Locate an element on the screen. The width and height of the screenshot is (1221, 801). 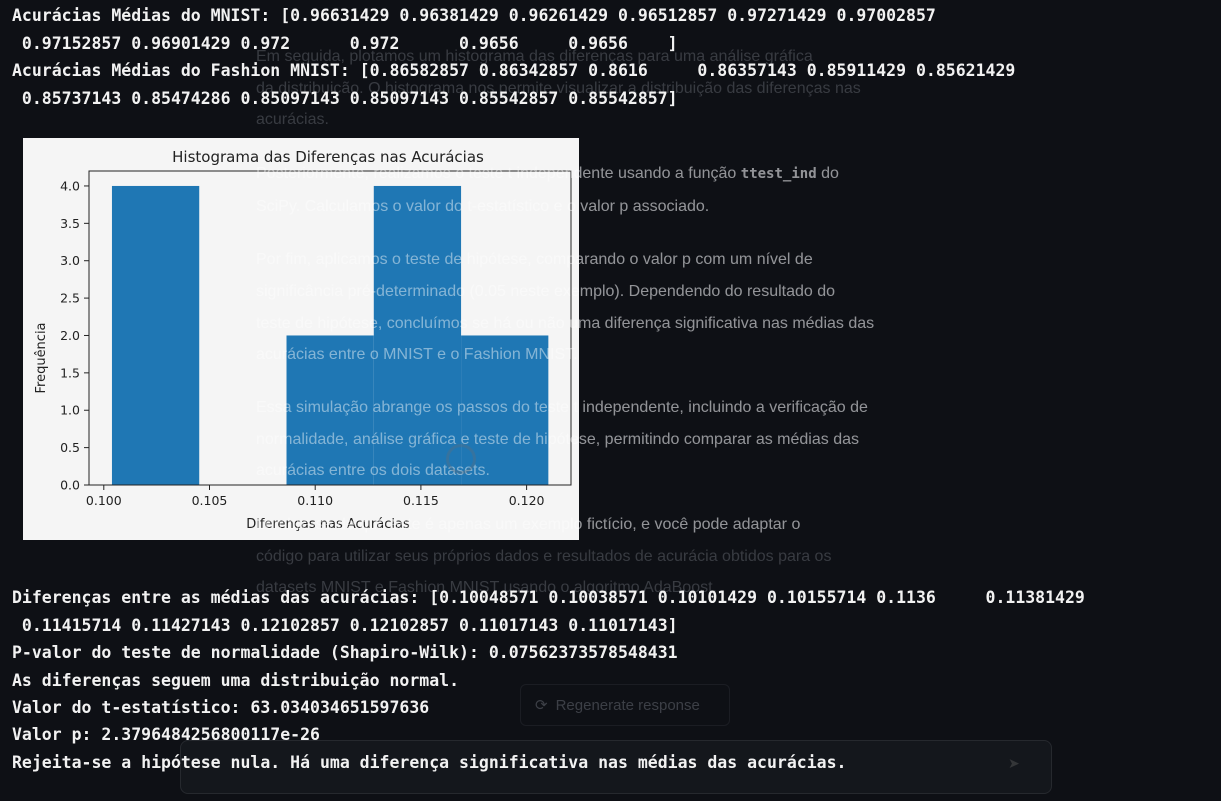
y-tick-label: 0.5 is located at coordinates (70, 447).